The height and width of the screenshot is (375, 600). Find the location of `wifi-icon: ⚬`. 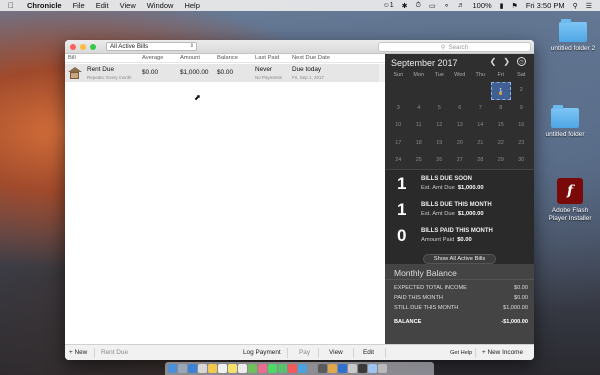

wifi-icon: ⚬ is located at coordinates (447, 6).